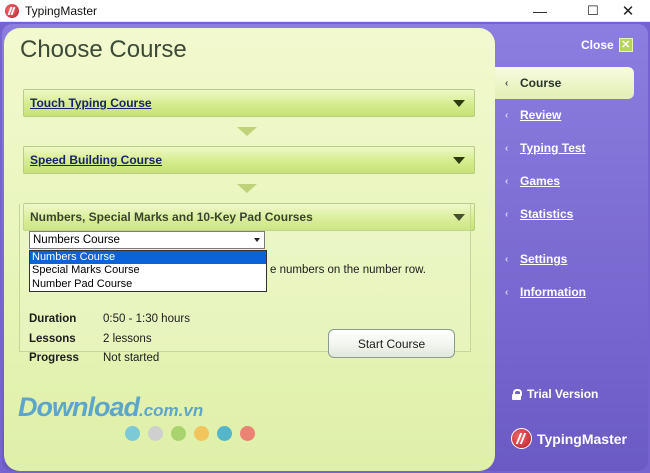  I want to click on brand-name: TypingMaster, so click(582, 438).